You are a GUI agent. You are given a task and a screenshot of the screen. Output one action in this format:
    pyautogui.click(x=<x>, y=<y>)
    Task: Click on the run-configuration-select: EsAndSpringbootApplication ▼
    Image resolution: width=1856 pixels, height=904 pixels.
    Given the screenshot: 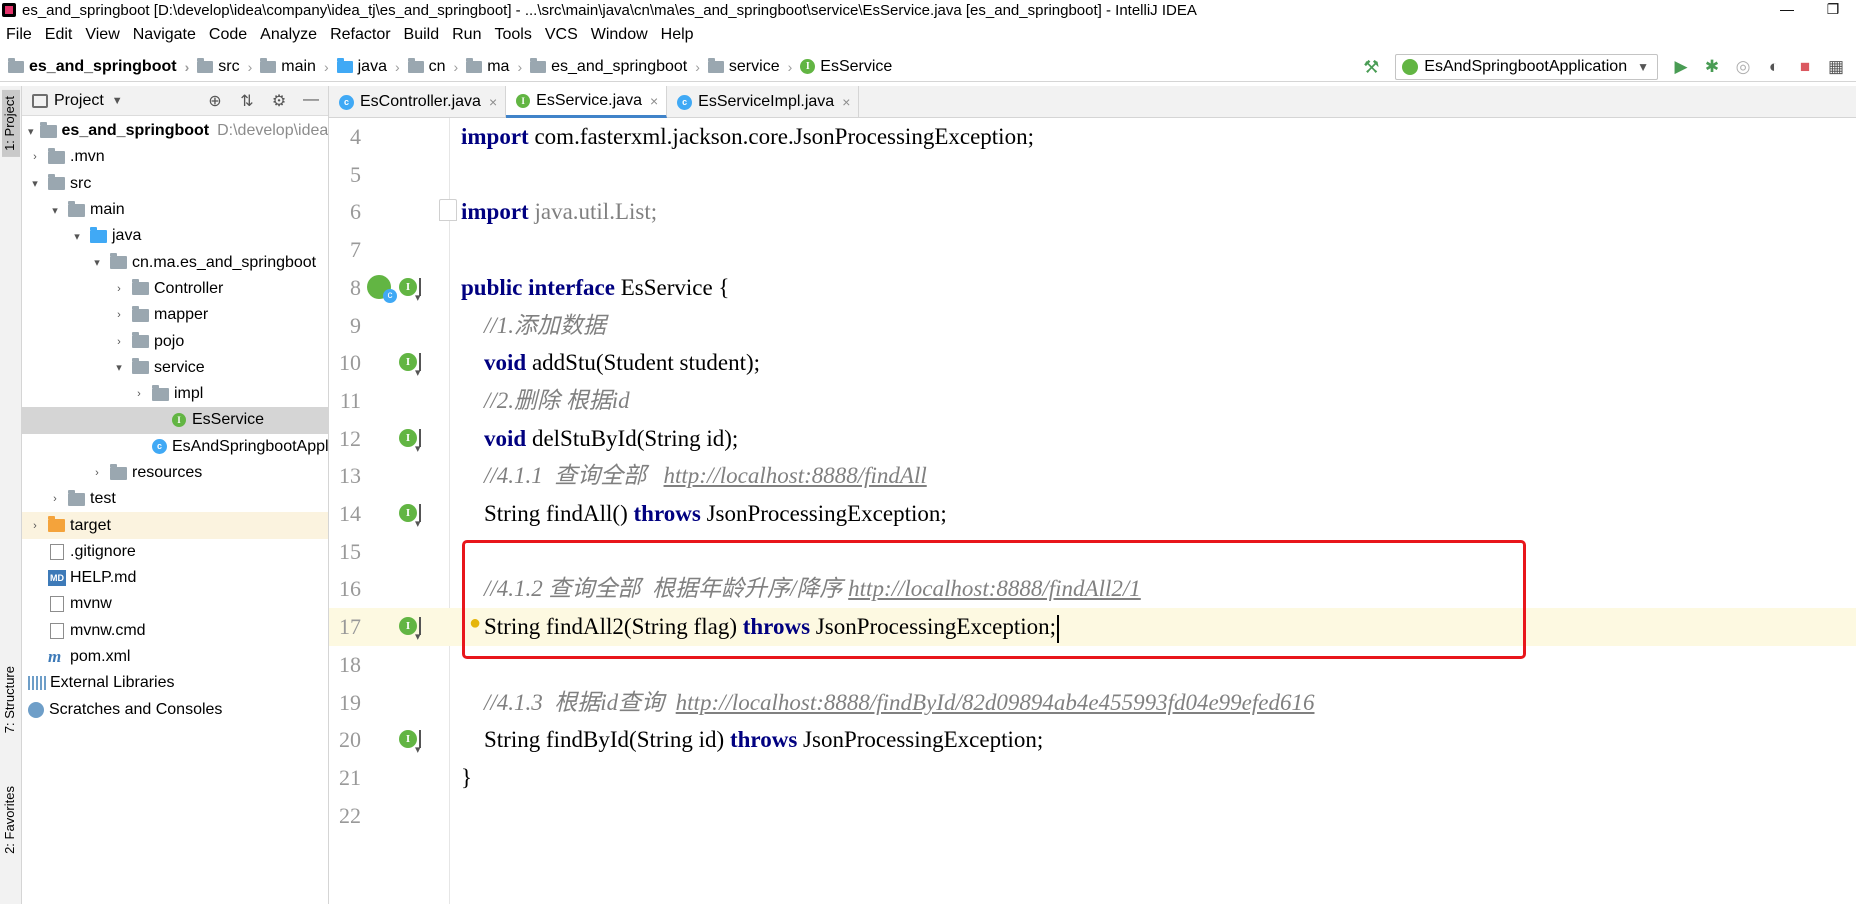 What is the action you would take?
    pyautogui.click(x=1526, y=67)
    